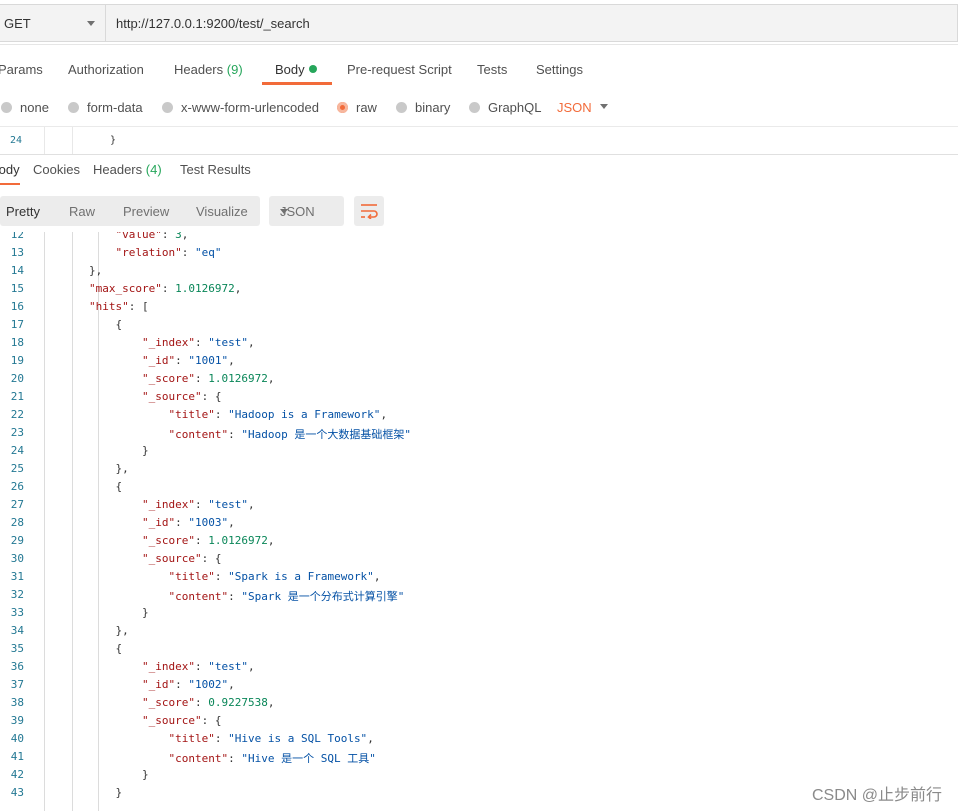  Describe the element at coordinates (17, 468) in the screenshot. I see `line-number: 25` at that location.